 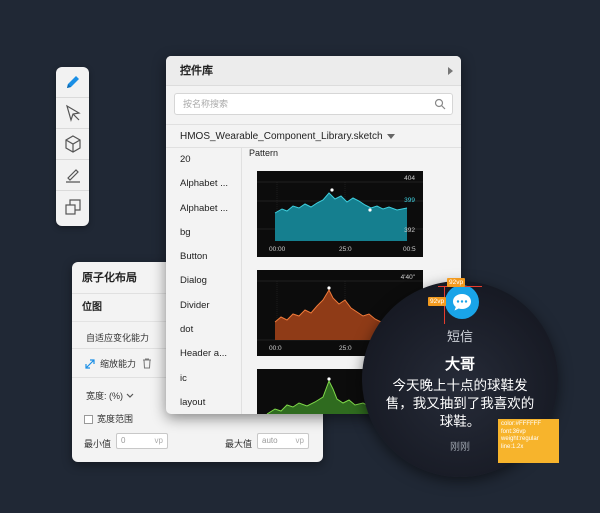 What do you see at coordinates (203, 379) in the screenshot?
I see `list-item: ic` at bounding box center [203, 379].